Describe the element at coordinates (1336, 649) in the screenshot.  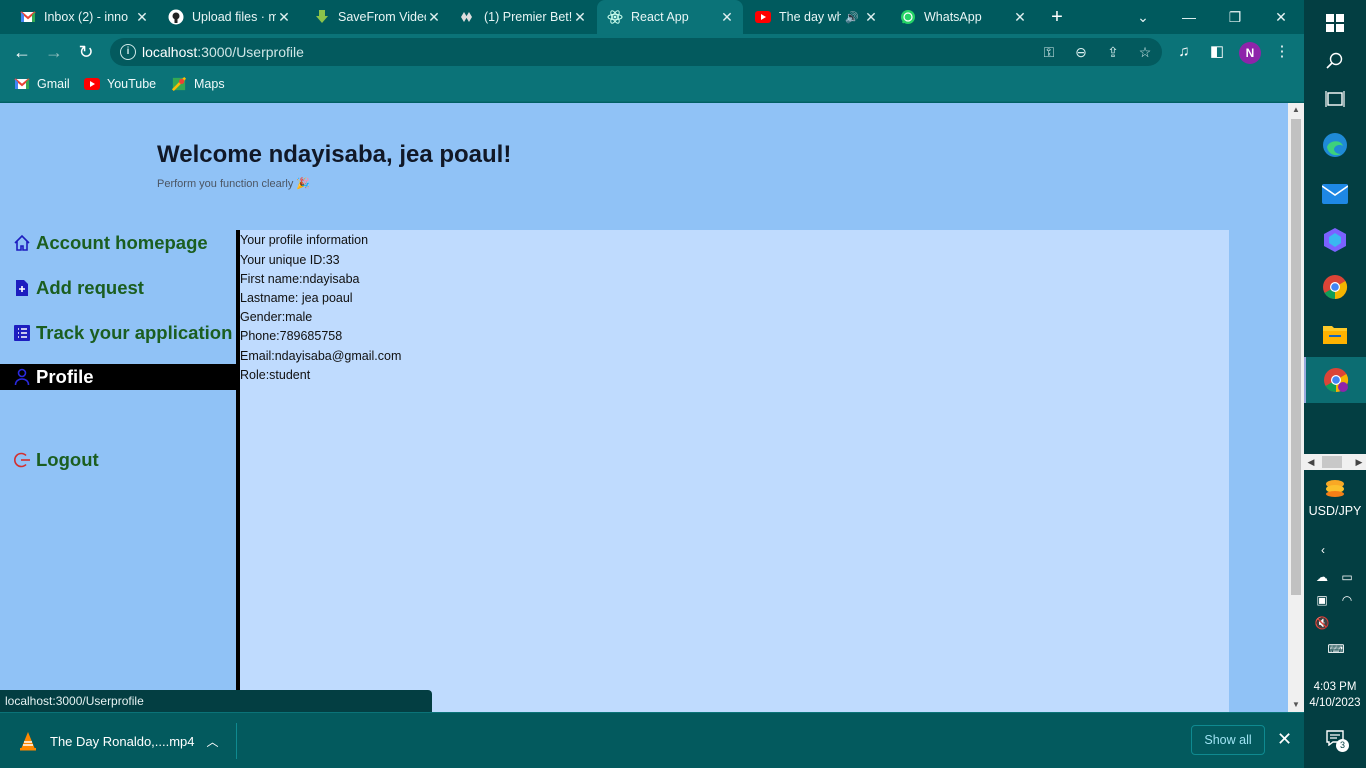
I see `keyboard-icon: ⌨` at that location.